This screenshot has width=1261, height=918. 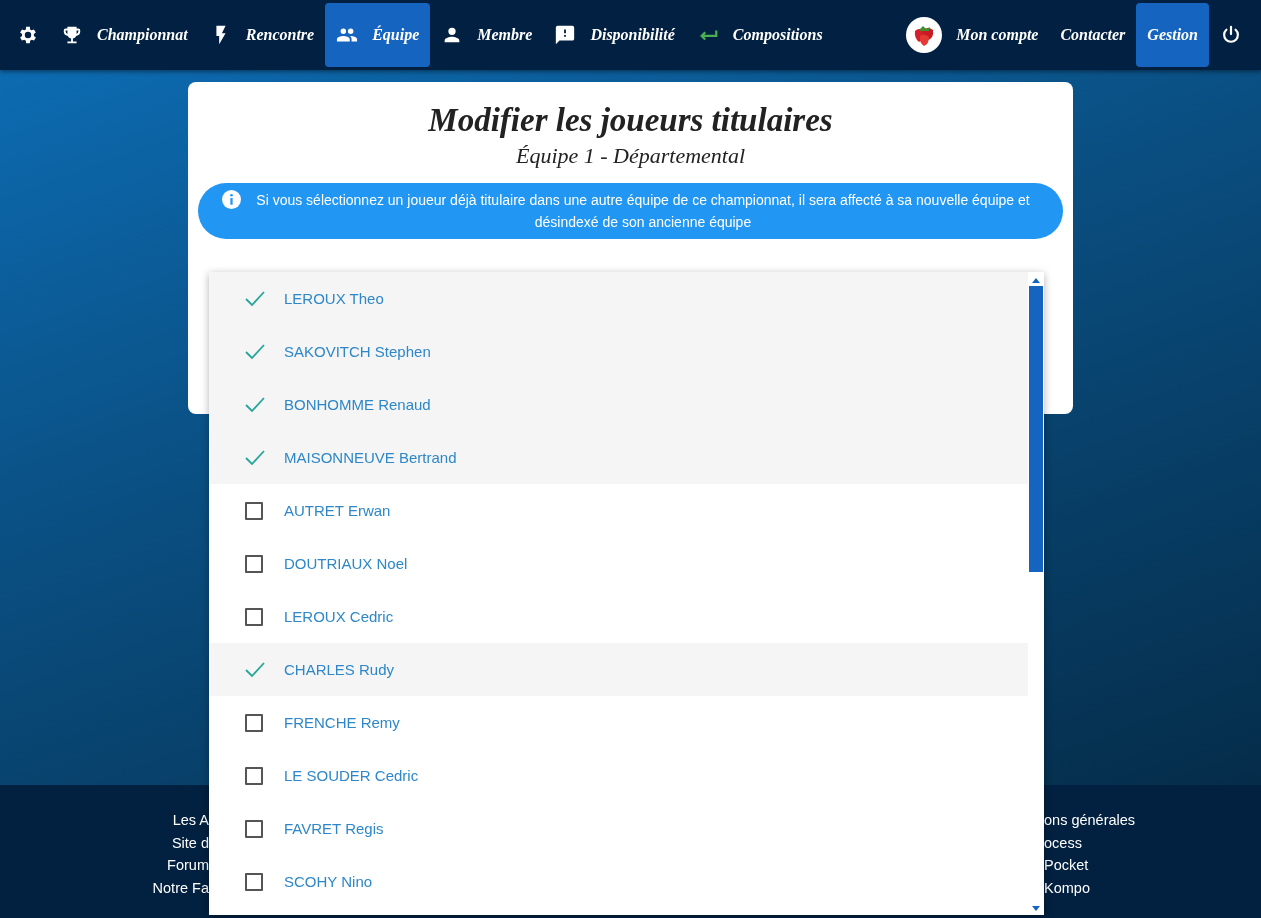 I want to click on player-option: MAISONNEUVE Bertrand, so click(x=618, y=457).